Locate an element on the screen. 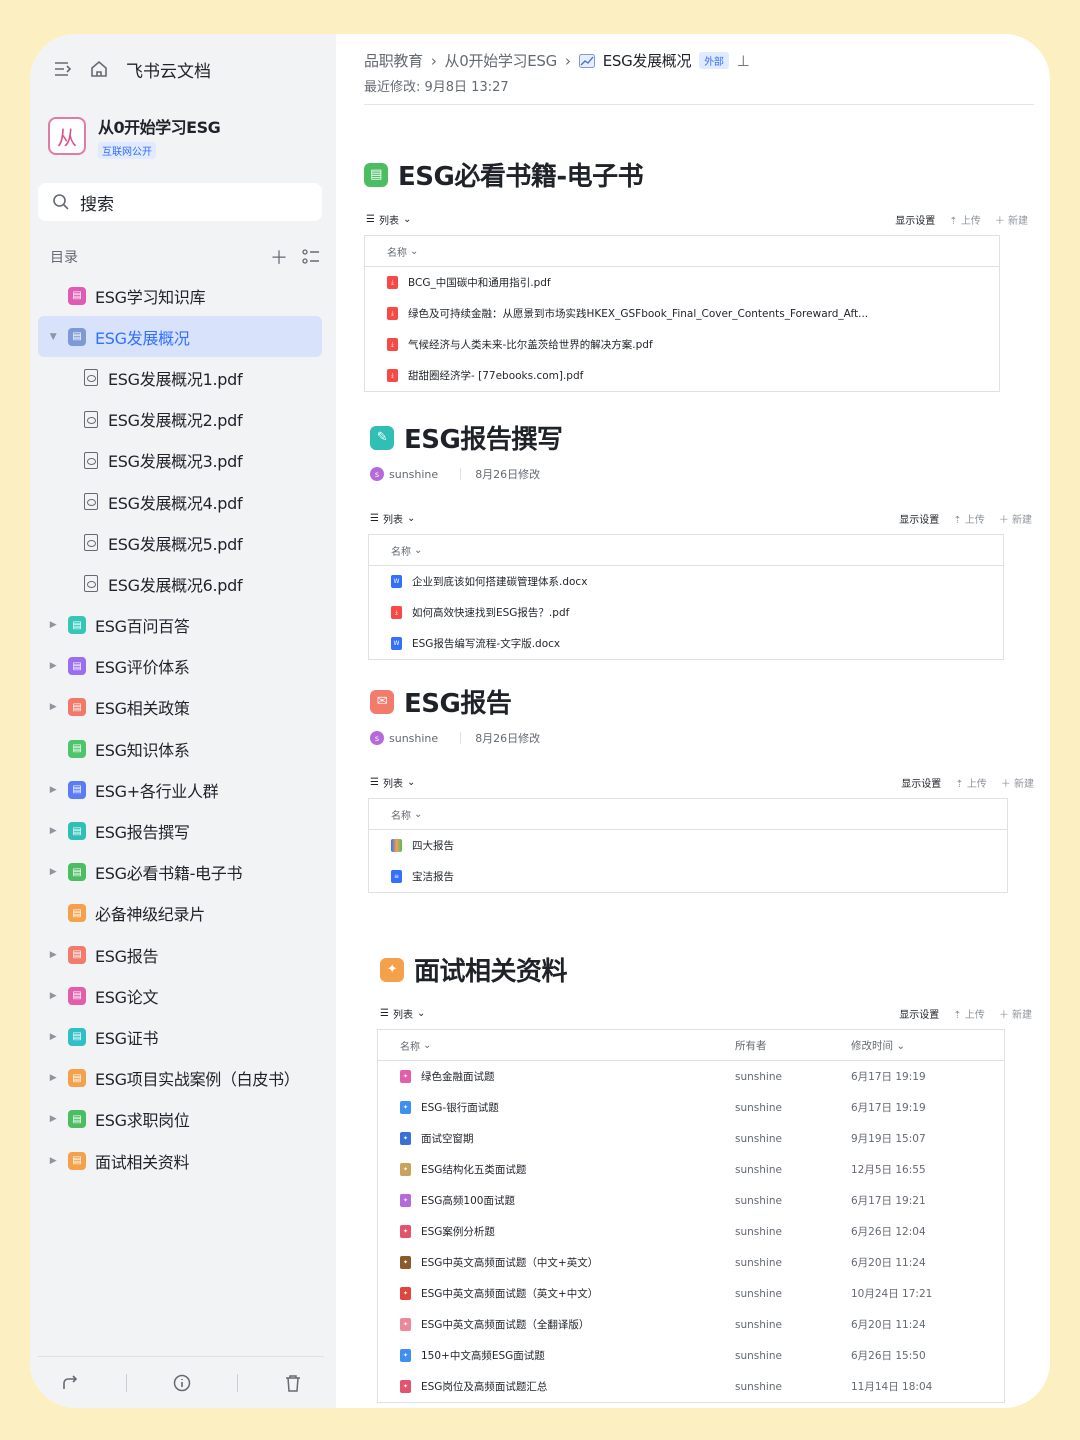  table-row: ✦ ESG结构化五类面试题 sunshine 12月5日 16:55 is located at coordinates (691, 1169).